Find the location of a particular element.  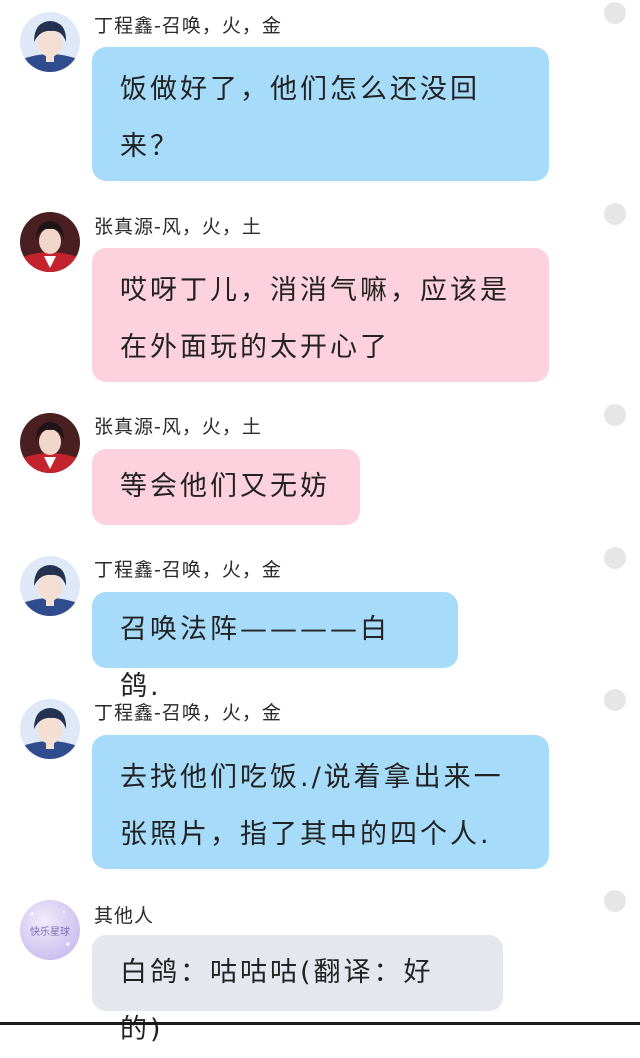

message-bubble: 哎呀丁儿，消消气嘛，应该是在外面玩的太开心了 is located at coordinates (320, 315).